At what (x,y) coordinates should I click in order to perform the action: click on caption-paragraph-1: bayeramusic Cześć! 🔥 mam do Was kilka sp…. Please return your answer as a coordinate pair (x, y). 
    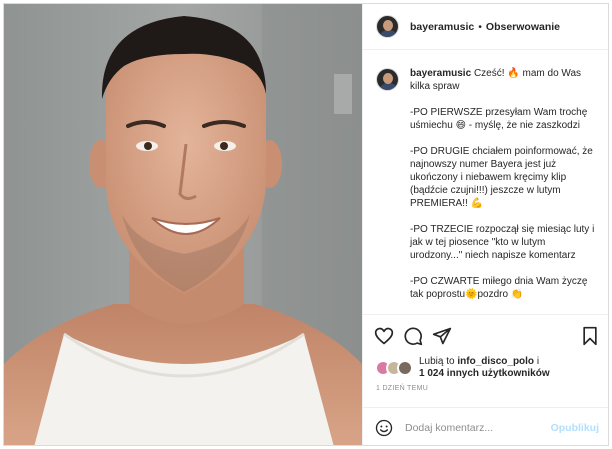
    Looking at the image, I should click on (504, 80).